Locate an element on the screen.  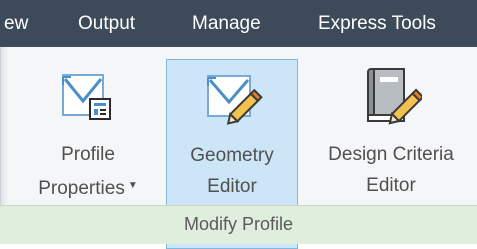
profile-properties-line2-wrap: Properties ▼ is located at coordinates (88, 187).